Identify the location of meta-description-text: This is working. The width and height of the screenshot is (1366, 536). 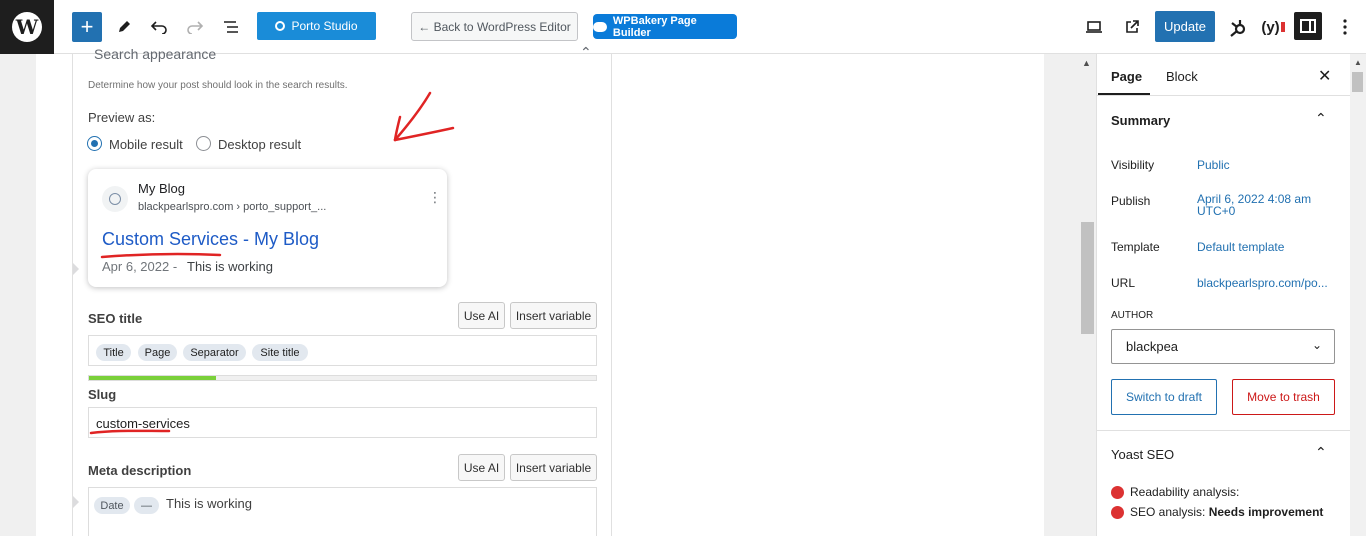
(209, 503).